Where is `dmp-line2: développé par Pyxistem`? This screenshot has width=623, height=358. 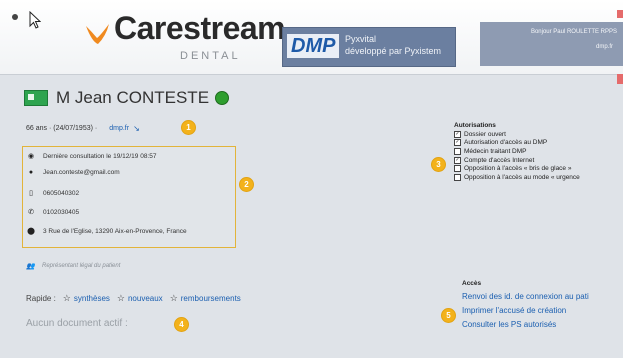
dmp-line2: développé par Pyxistem is located at coordinates (393, 51).